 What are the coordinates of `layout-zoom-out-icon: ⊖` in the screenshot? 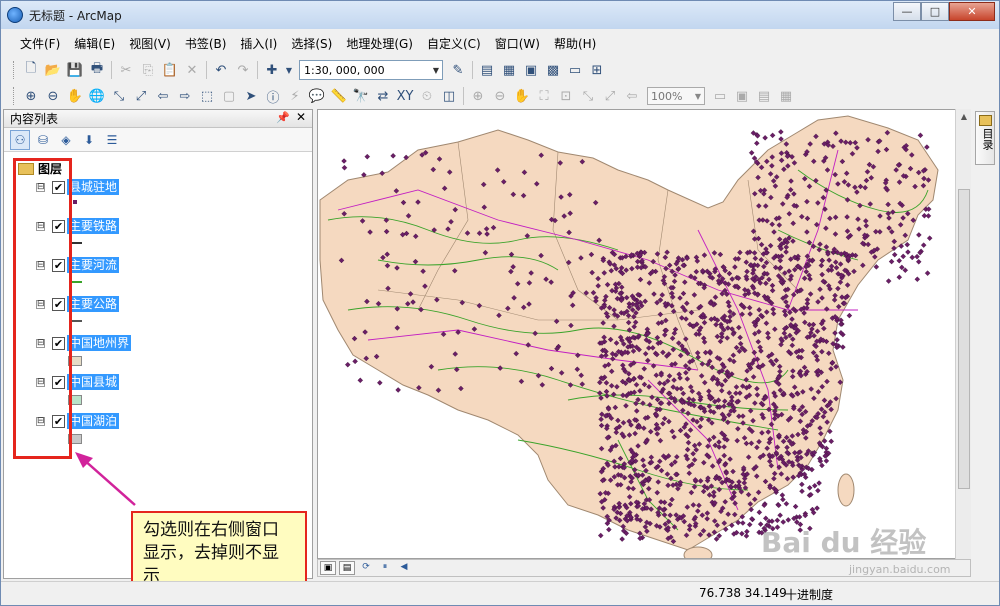 It's located at (500, 96).